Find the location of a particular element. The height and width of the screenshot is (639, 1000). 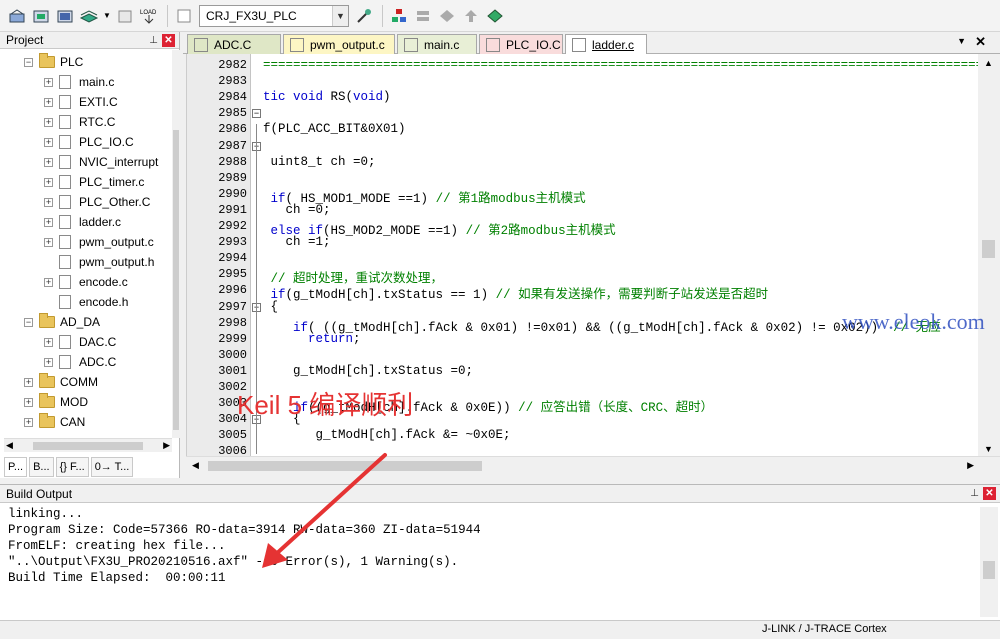

code-vertical-scrollbar: ▲ ▼ is located at coordinates (989, 256).